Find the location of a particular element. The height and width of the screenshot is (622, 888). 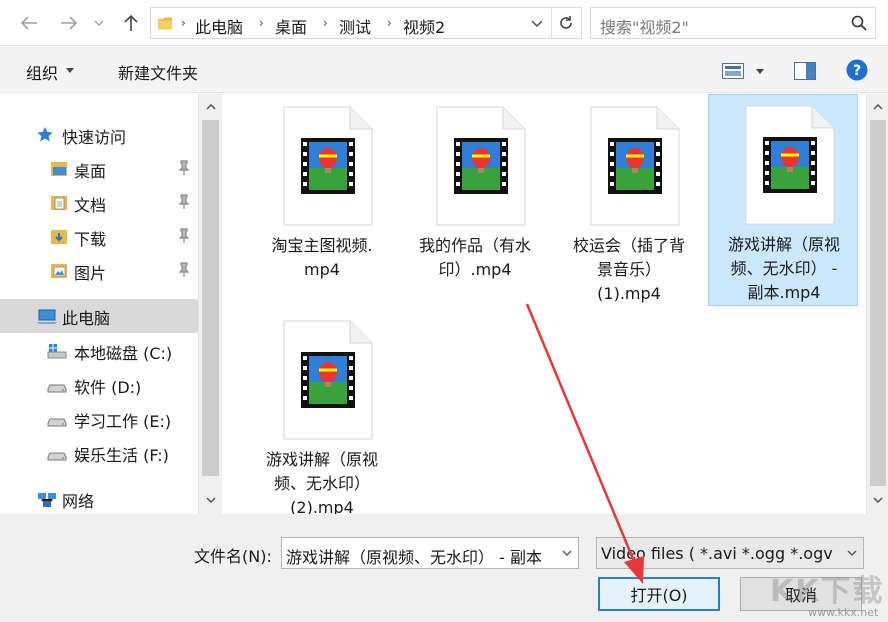

watermark-text: KK下载 is located at coordinates (827, 591).